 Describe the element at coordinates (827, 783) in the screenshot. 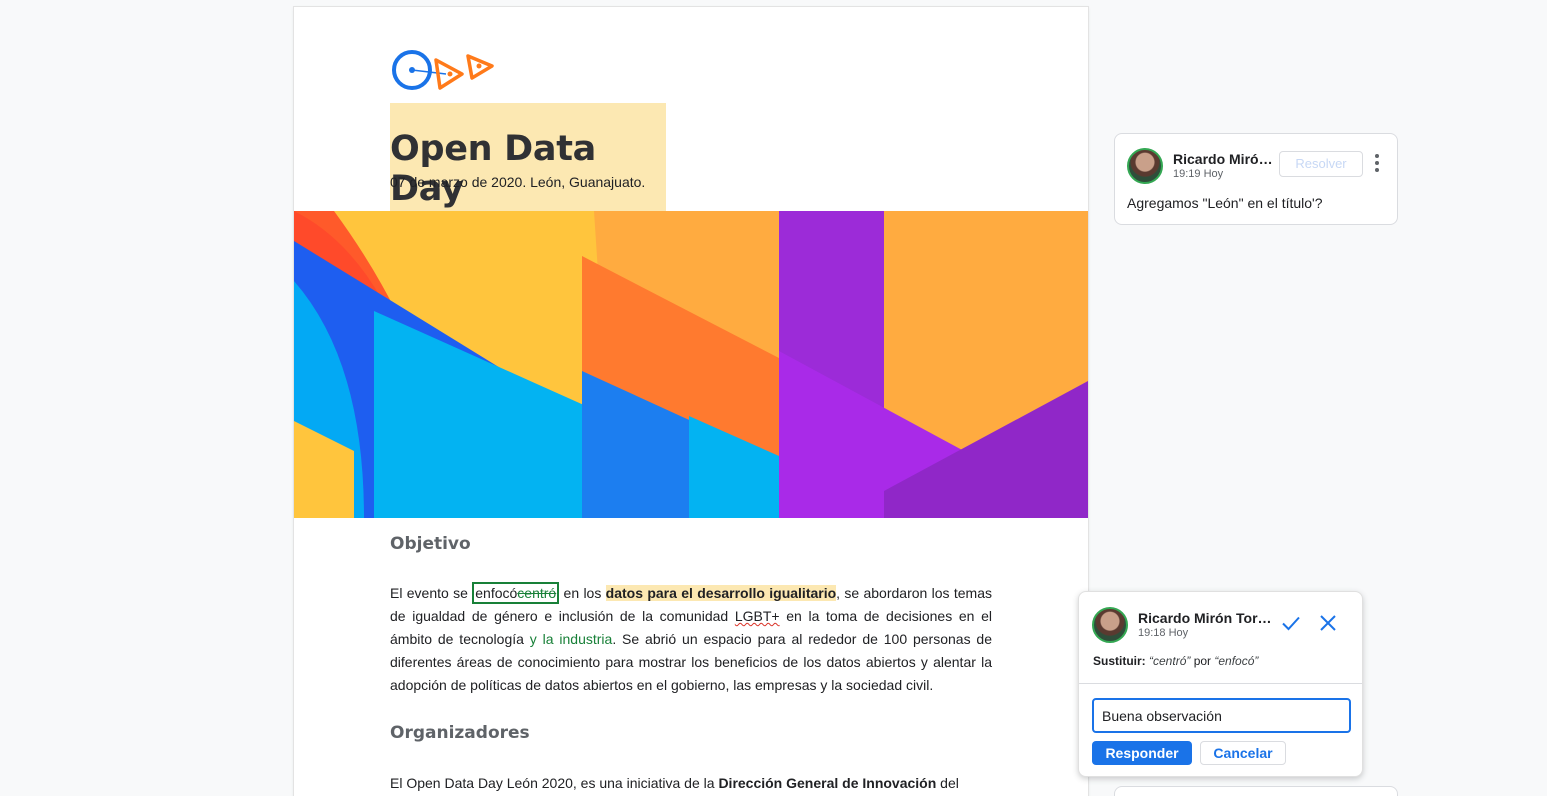

I see `bold-text: Dirección General de Innovación` at that location.